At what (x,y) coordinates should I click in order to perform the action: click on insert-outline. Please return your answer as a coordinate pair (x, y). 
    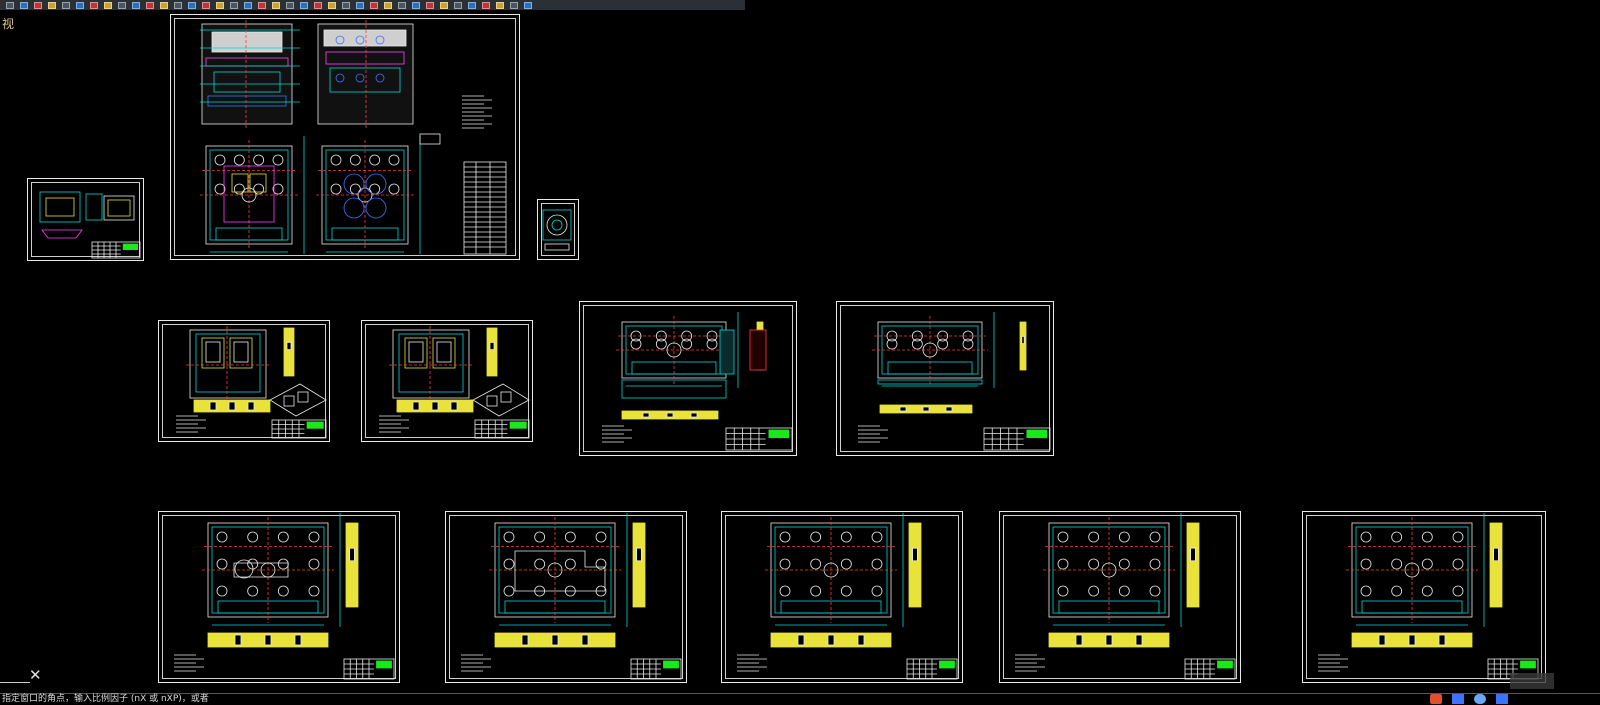
    Looking at the image, I should click on (431, 364).